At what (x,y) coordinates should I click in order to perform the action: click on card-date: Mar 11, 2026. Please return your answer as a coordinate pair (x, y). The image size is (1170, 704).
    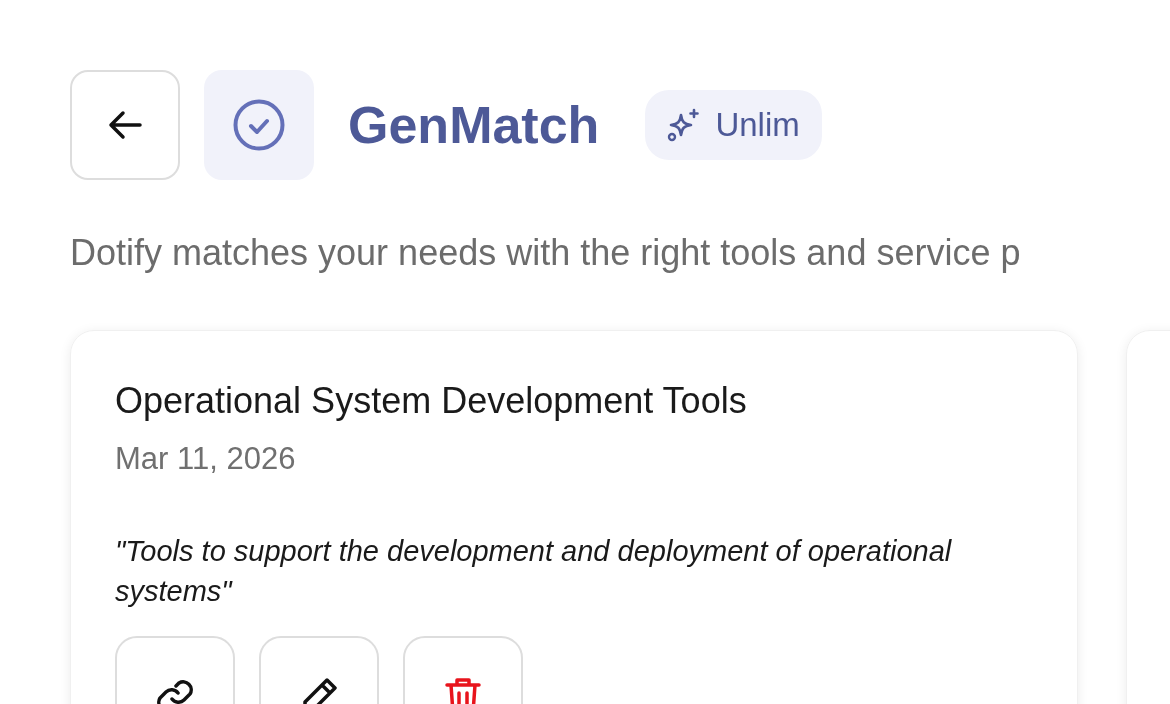
    Looking at the image, I should click on (206, 459).